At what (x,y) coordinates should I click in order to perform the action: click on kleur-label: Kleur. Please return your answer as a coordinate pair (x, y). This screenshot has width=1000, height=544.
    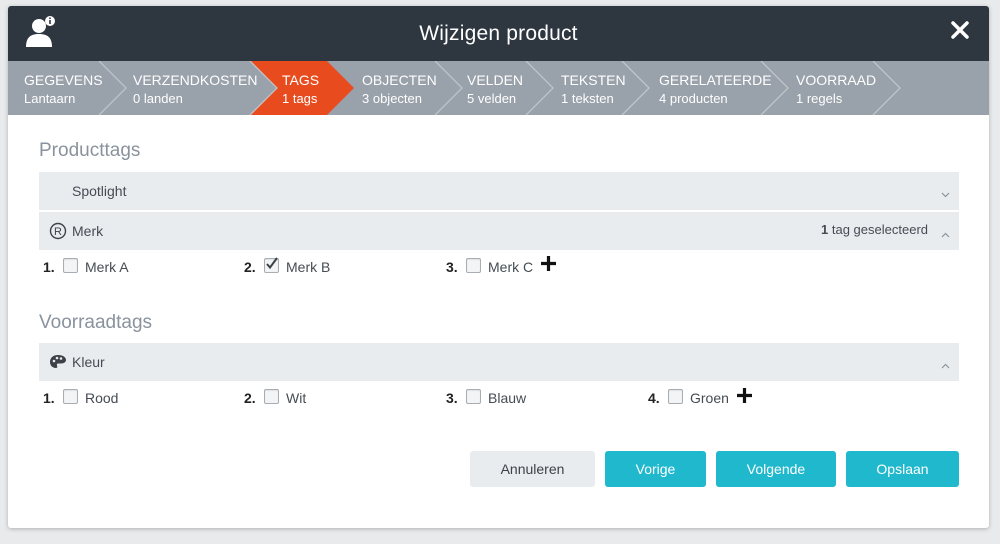
    Looking at the image, I should click on (88, 362).